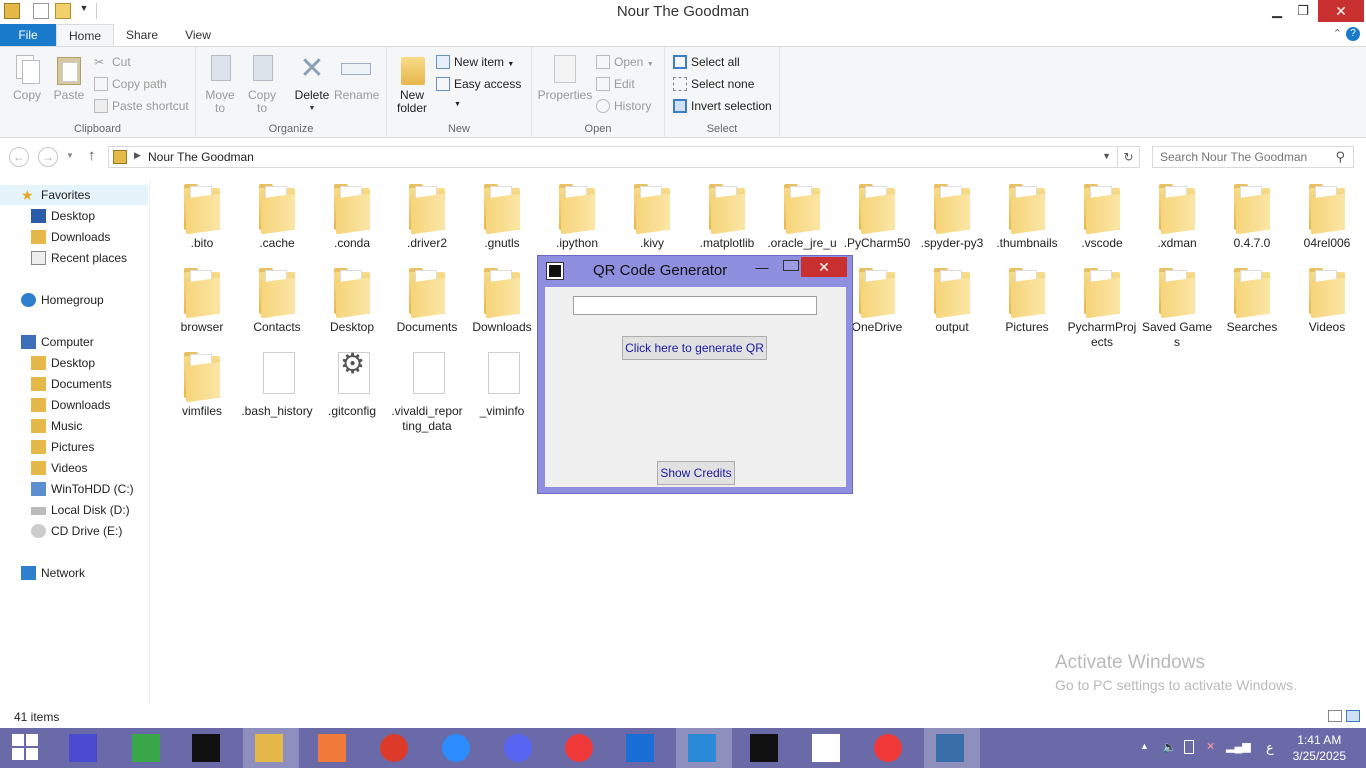 The height and width of the screenshot is (768, 1366). What do you see at coordinates (70, 405) in the screenshot?
I see `nav-comp-downloads: Downloads` at bounding box center [70, 405].